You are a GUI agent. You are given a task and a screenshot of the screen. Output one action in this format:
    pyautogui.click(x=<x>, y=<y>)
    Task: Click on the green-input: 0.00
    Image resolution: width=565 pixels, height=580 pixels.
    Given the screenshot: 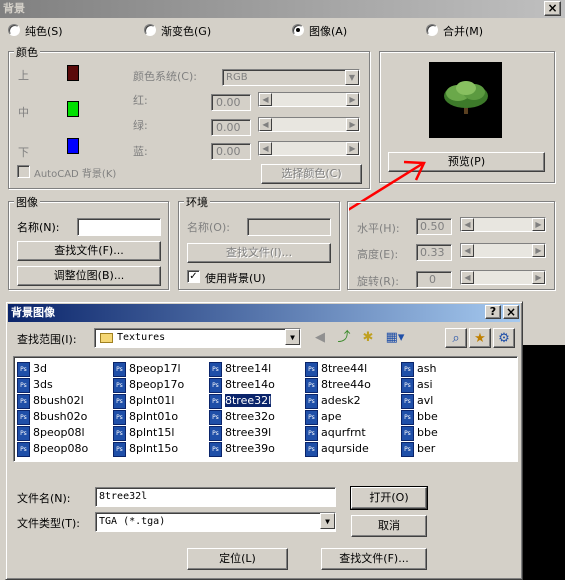 What is the action you would take?
    pyautogui.click(x=231, y=127)
    